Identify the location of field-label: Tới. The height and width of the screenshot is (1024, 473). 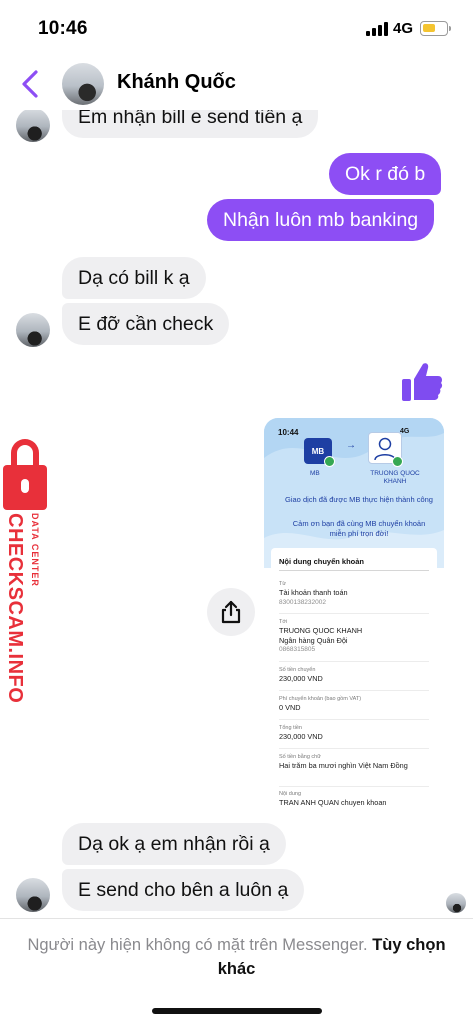
(283, 622).